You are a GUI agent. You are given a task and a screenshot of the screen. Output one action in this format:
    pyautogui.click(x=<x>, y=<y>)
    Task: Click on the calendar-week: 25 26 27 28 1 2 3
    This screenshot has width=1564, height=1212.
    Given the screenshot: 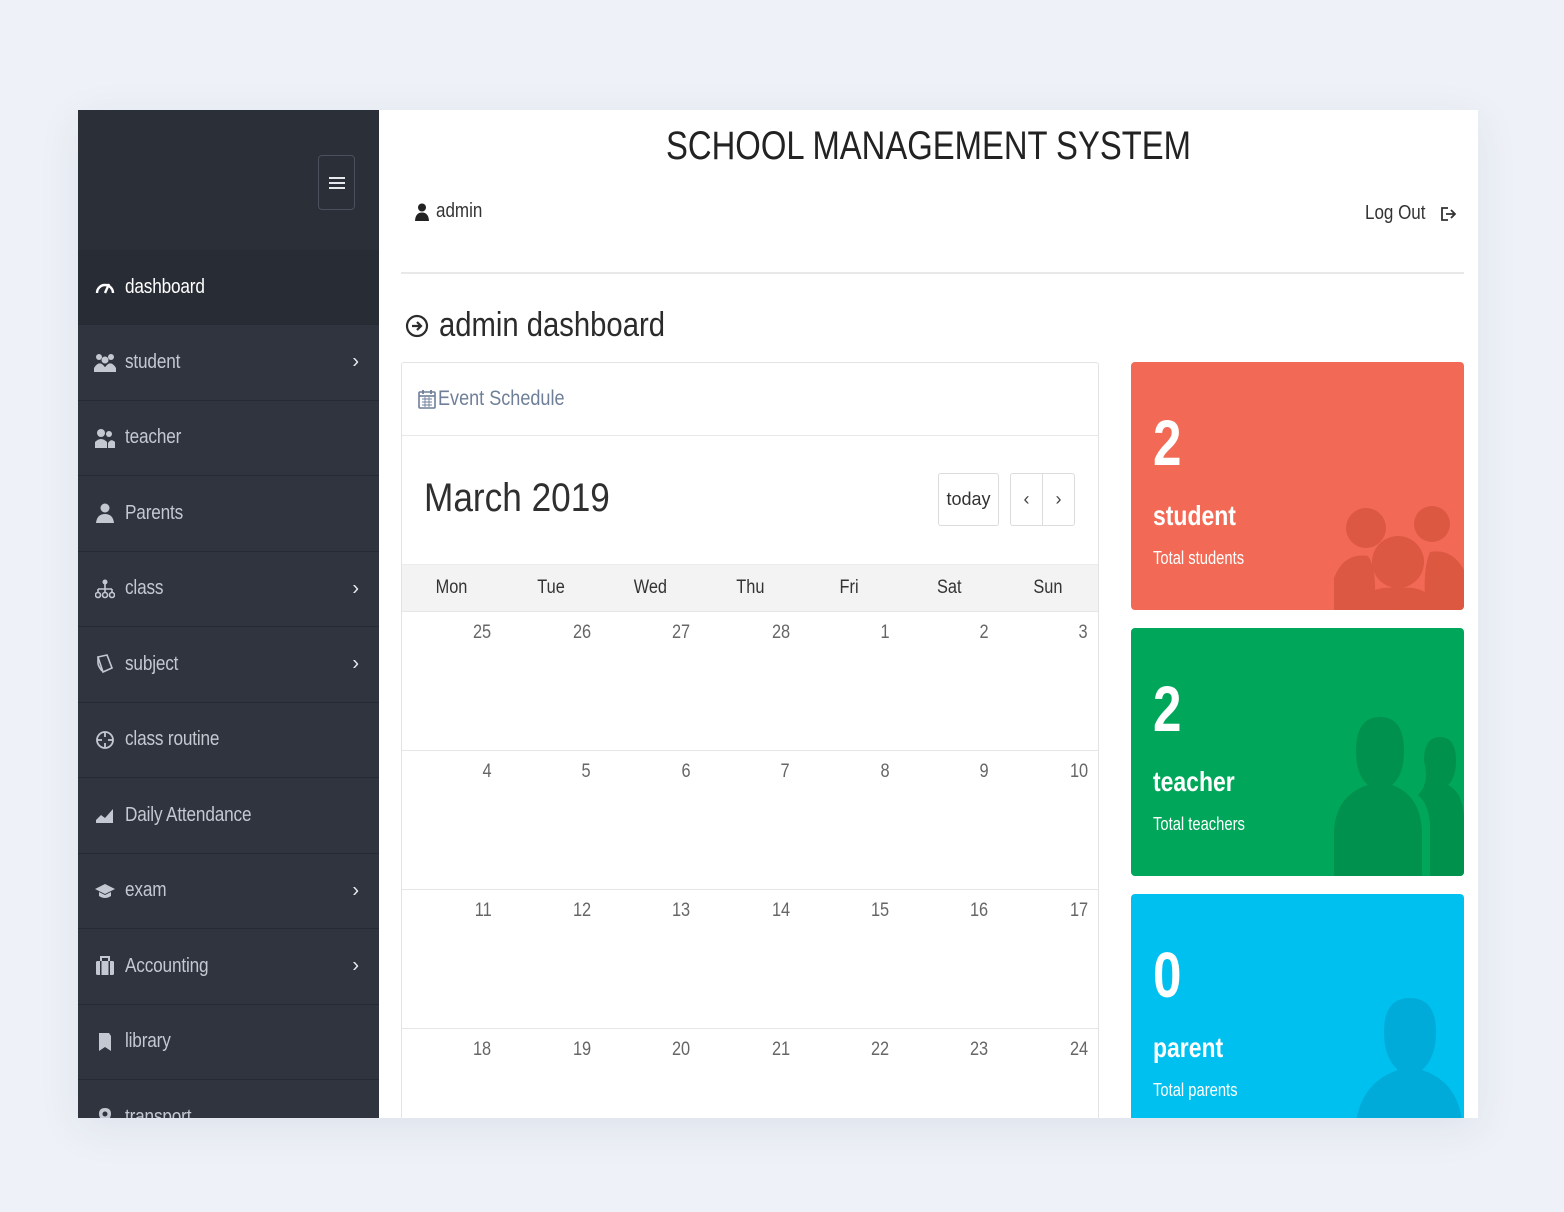 What is the action you would take?
    pyautogui.click(x=750, y=681)
    